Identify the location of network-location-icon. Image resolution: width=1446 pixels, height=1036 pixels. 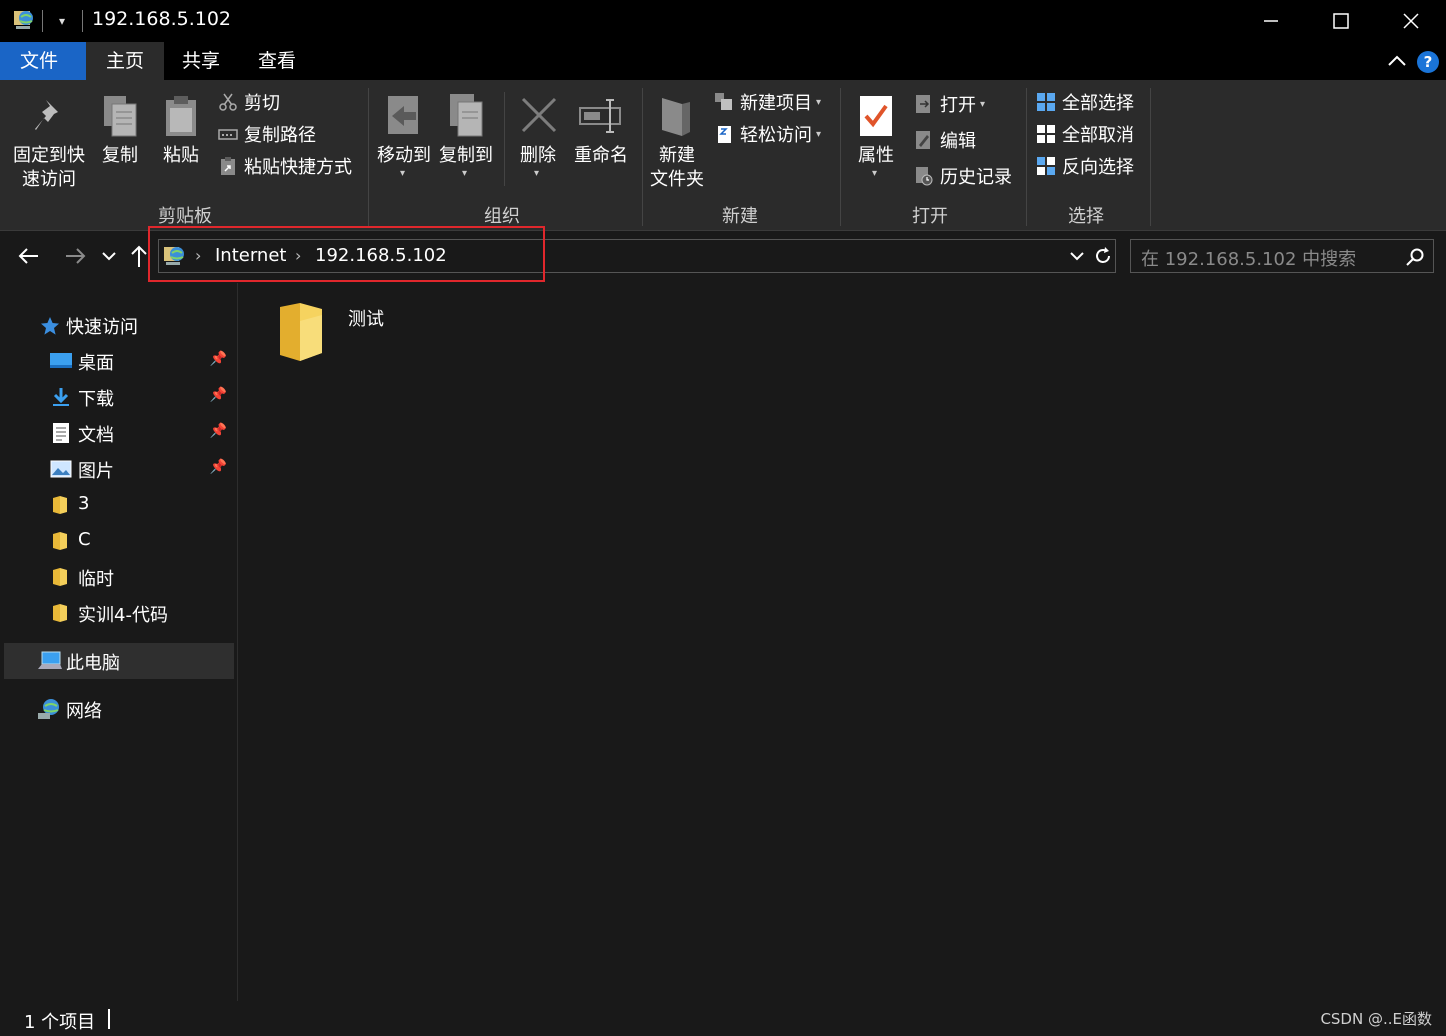
(24, 20).